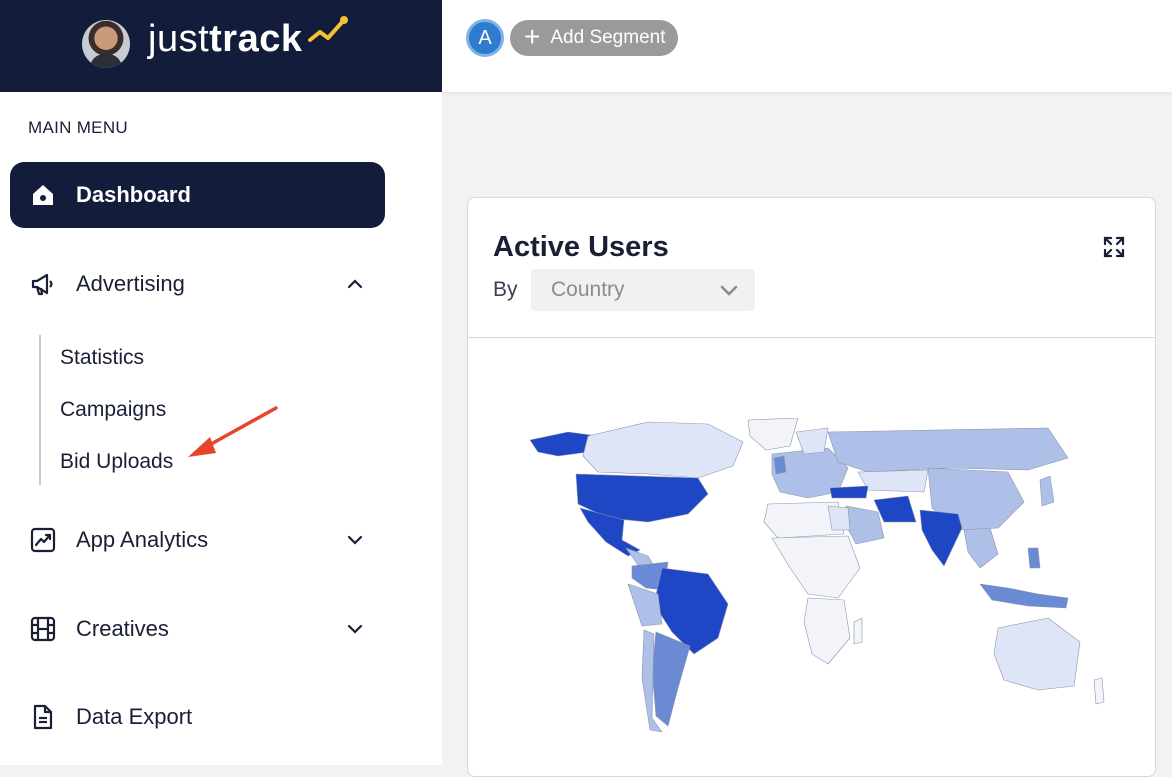 The width and height of the screenshot is (1172, 777). I want to click on map-region-australia, so click(1037, 654).